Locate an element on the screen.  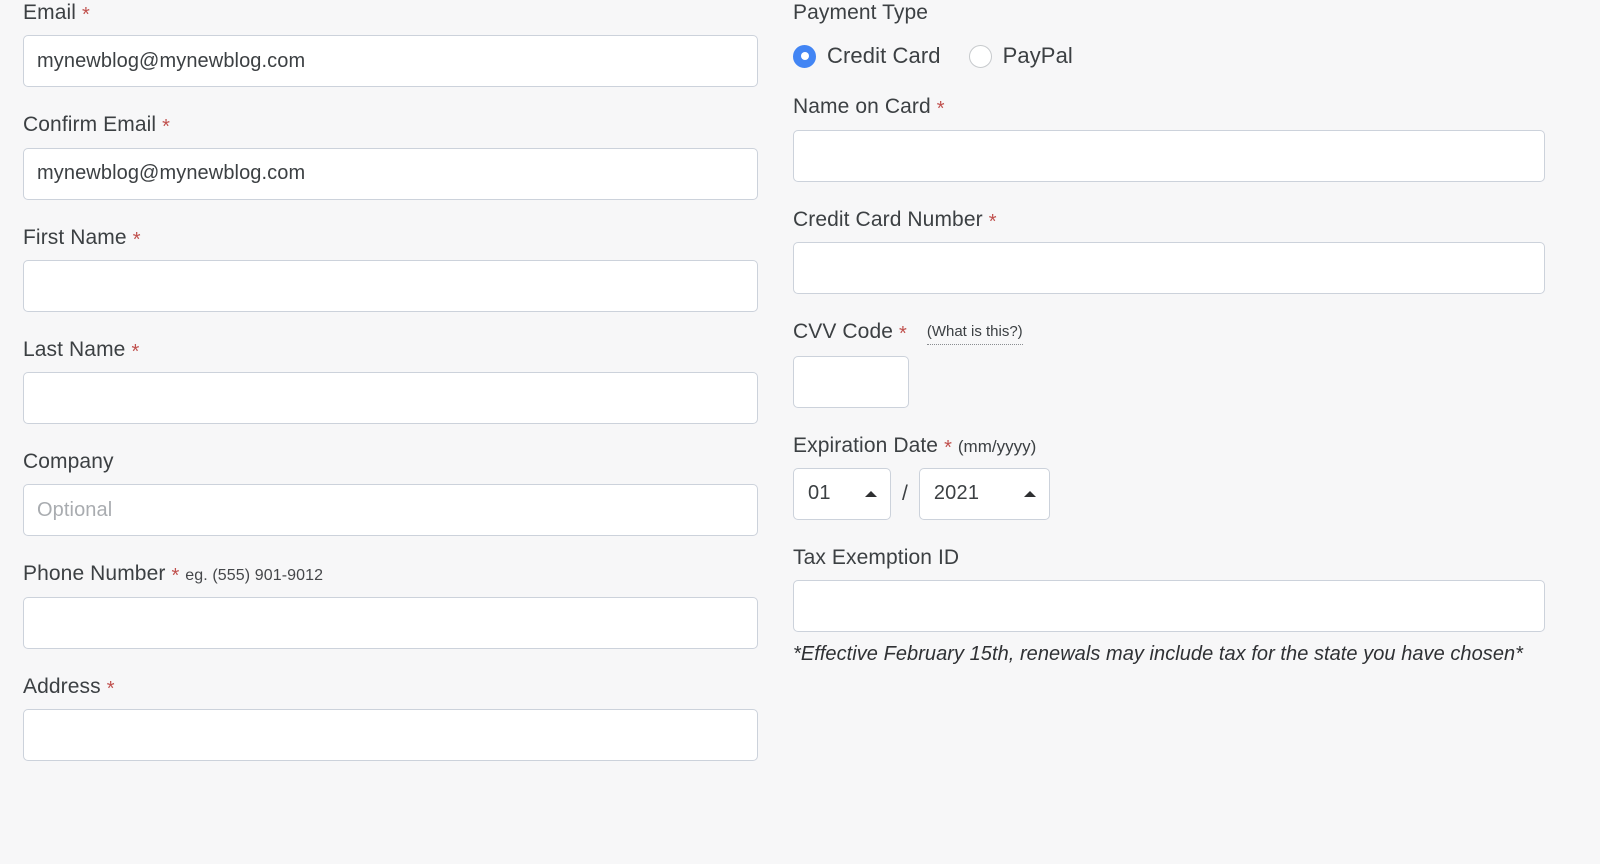
address-input is located at coordinates (390, 734).